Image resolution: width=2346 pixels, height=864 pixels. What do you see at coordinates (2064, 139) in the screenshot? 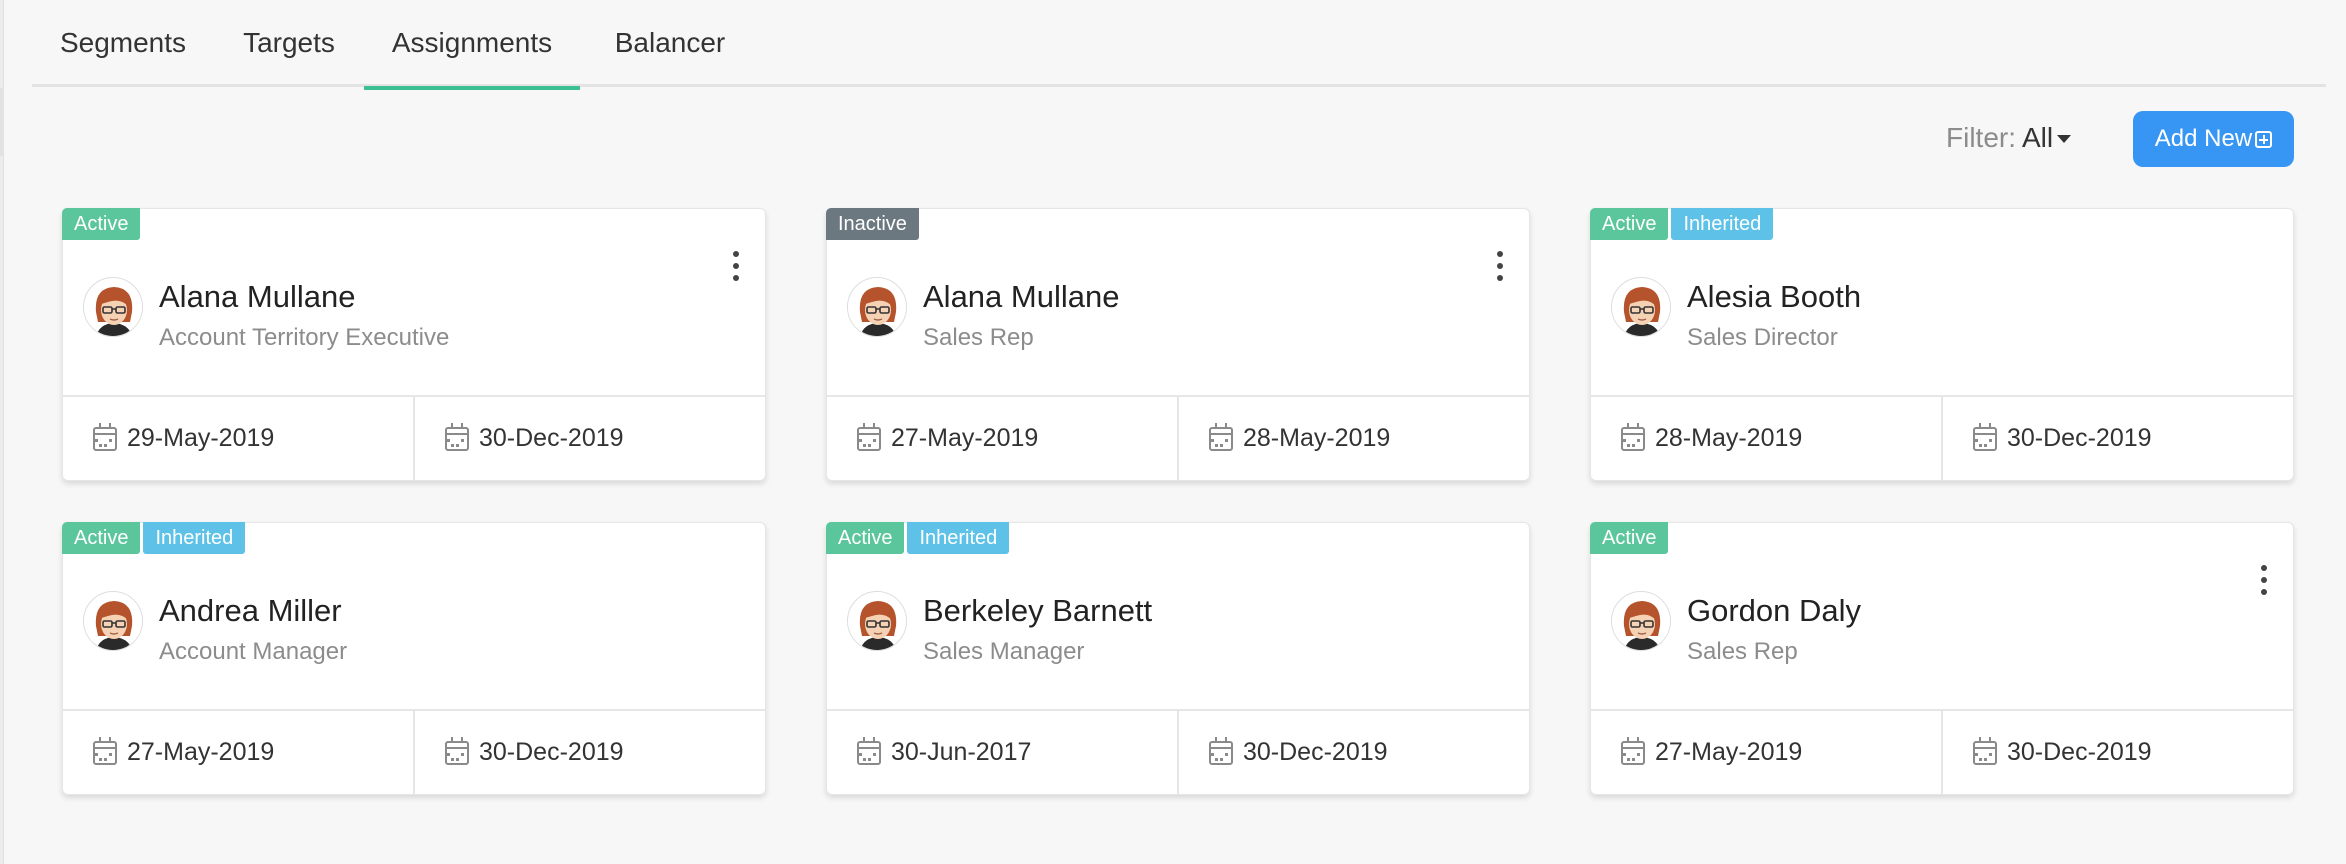
I see `caret-down-icon` at bounding box center [2064, 139].